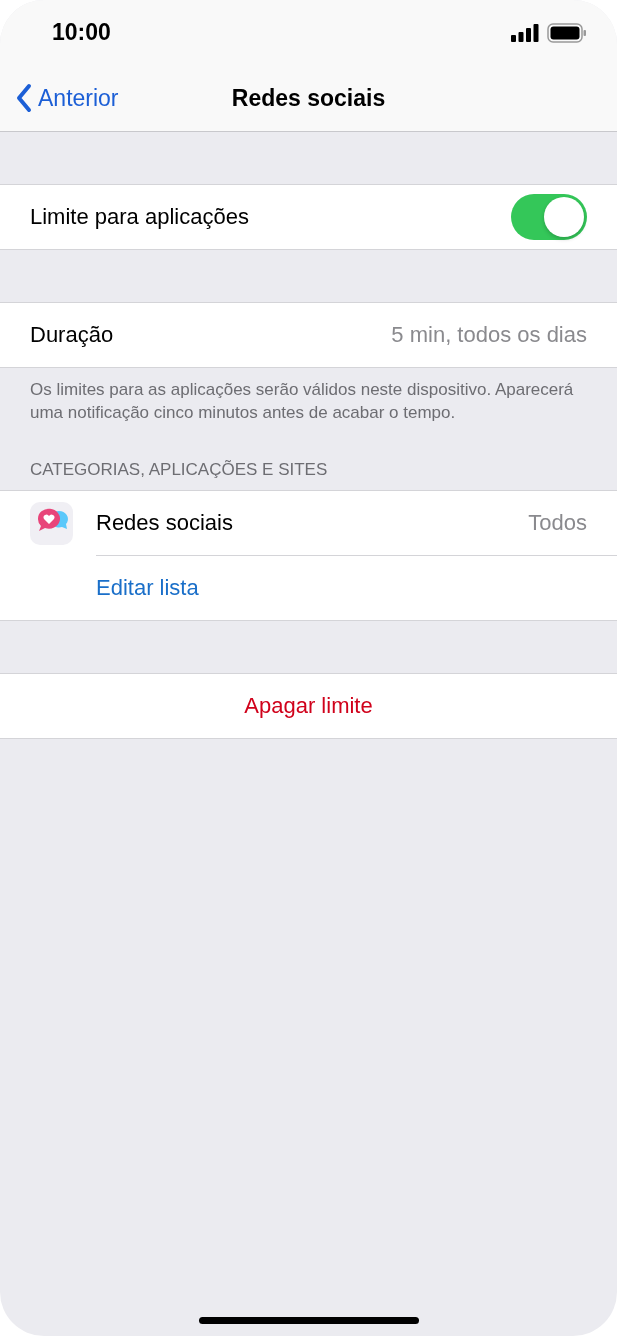 This screenshot has width=617, height=1336. Describe the element at coordinates (147, 588) in the screenshot. I see `edit-list-link: Editar lista` at that location.